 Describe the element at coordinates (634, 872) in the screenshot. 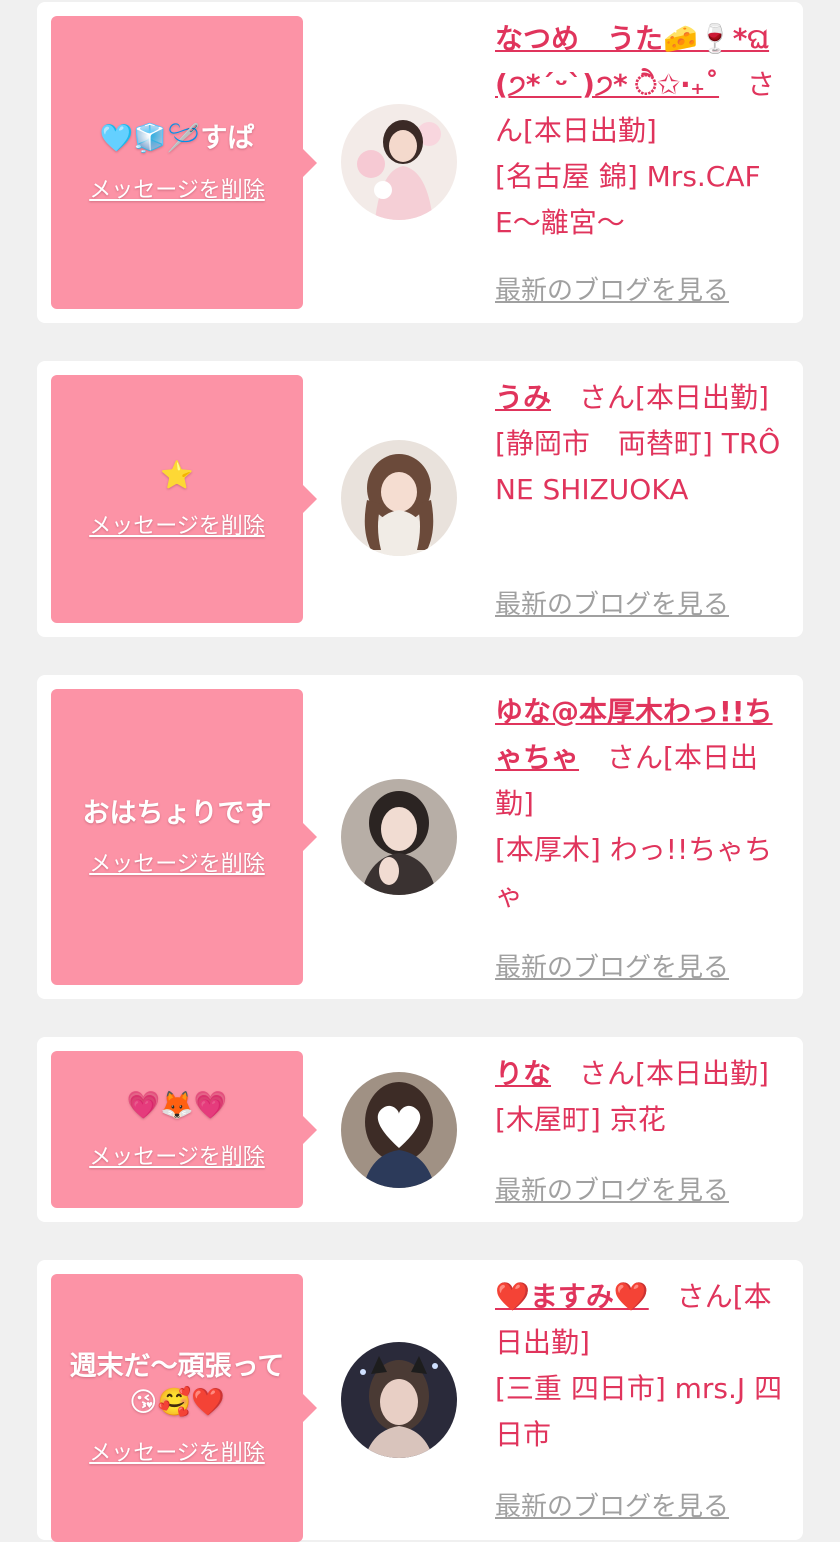

I see `shop-name: [本厚木] わっ!!ちゃちゃ` at that location.